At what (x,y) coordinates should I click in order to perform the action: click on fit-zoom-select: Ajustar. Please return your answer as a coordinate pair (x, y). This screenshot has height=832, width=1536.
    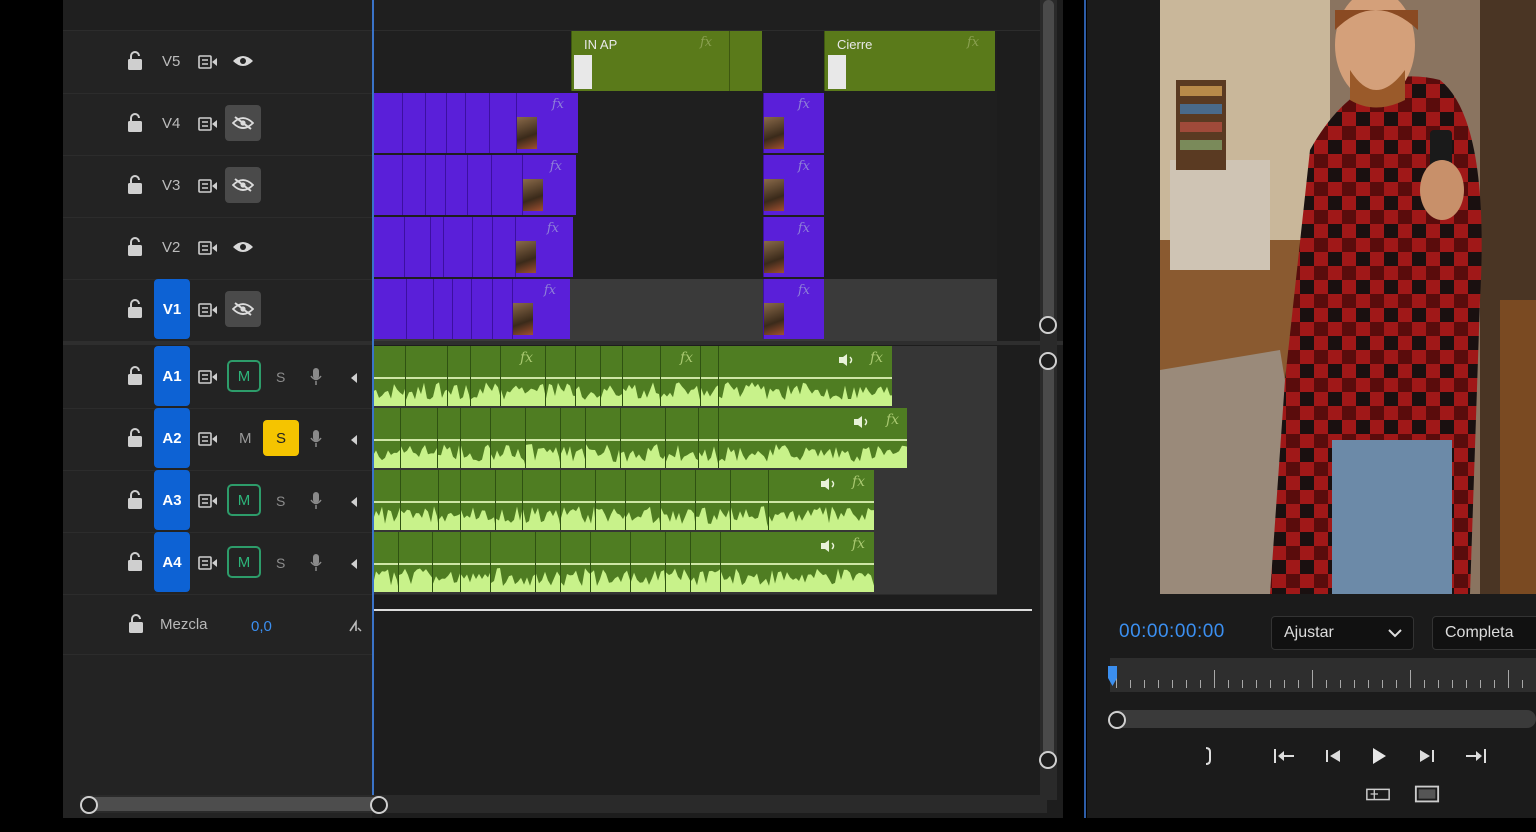
    Looking at the image, I should click on (1342, 633).